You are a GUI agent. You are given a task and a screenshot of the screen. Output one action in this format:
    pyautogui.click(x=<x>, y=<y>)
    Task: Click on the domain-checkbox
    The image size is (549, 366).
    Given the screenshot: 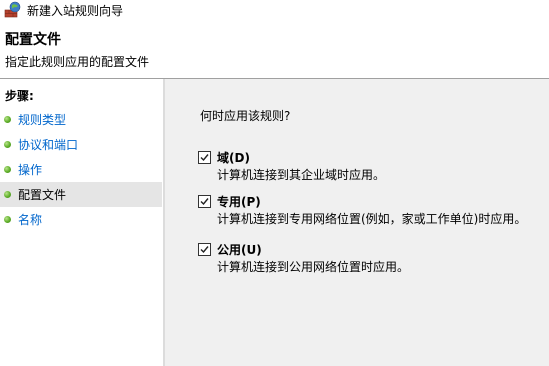 What is the action you would take?
    pyautogui.click(x=204, y=157)
    